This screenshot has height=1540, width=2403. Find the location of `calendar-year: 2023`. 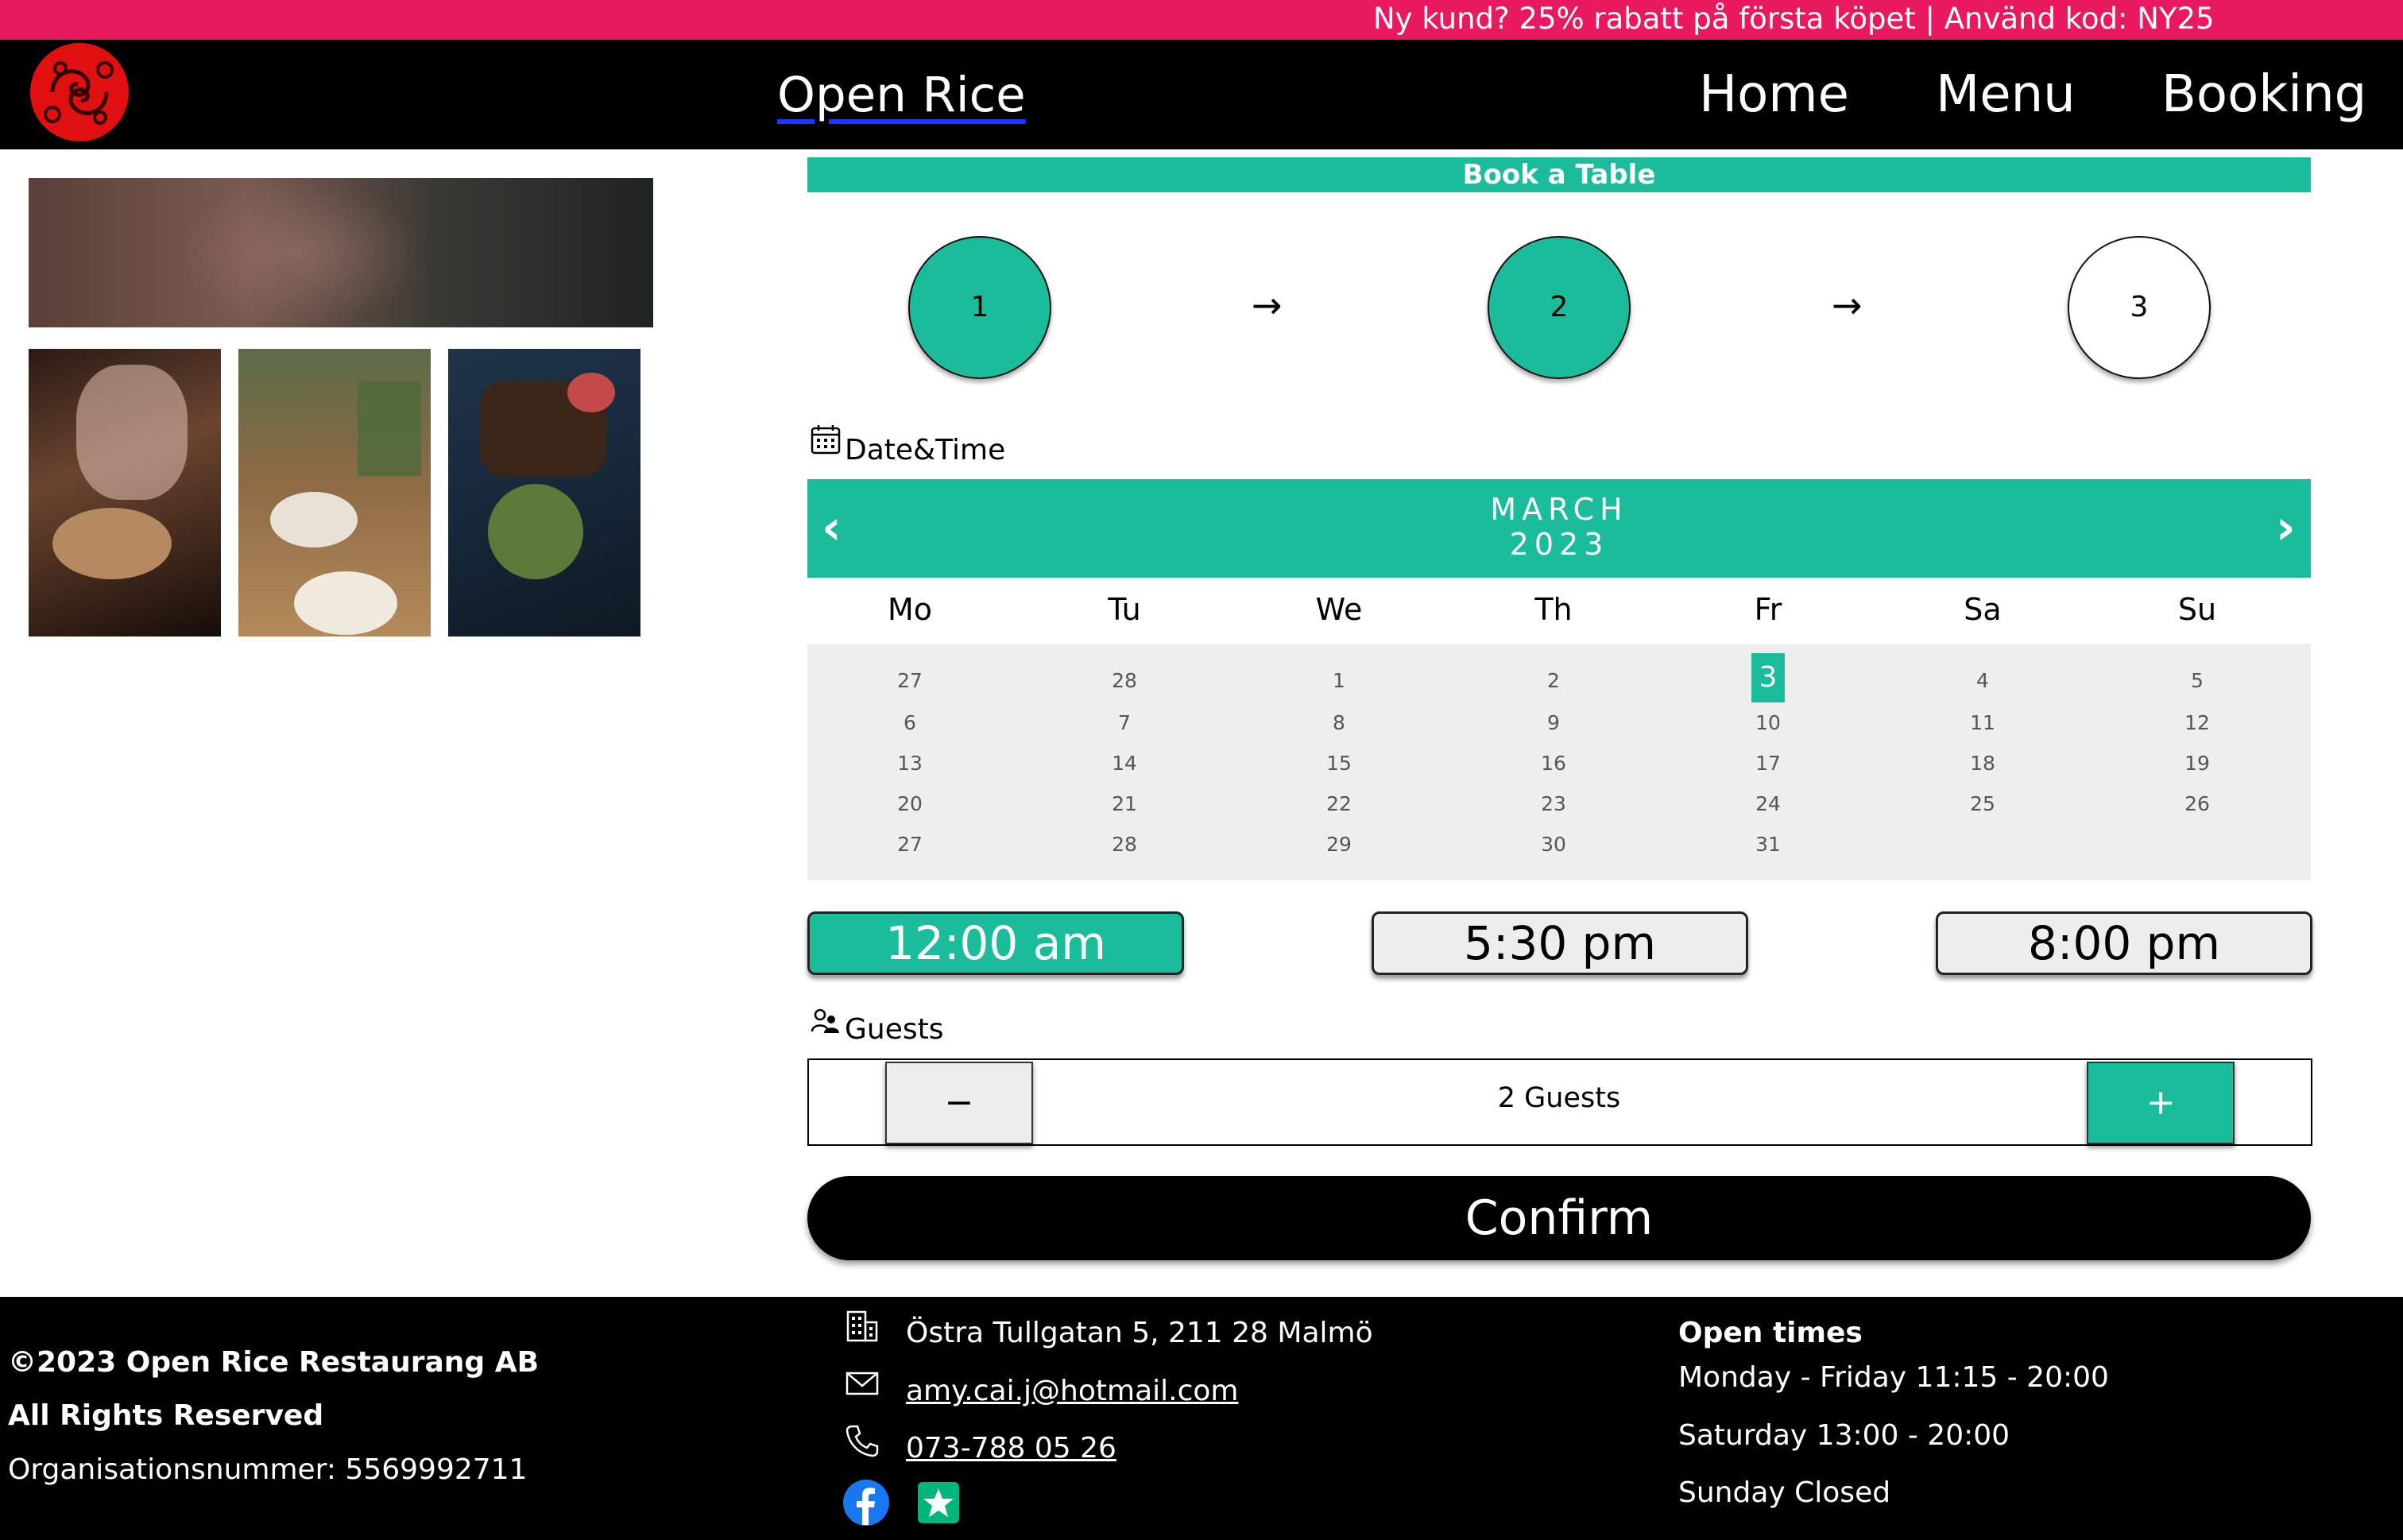

calendar-year: 2023 is located at coordinates (1559, 544).